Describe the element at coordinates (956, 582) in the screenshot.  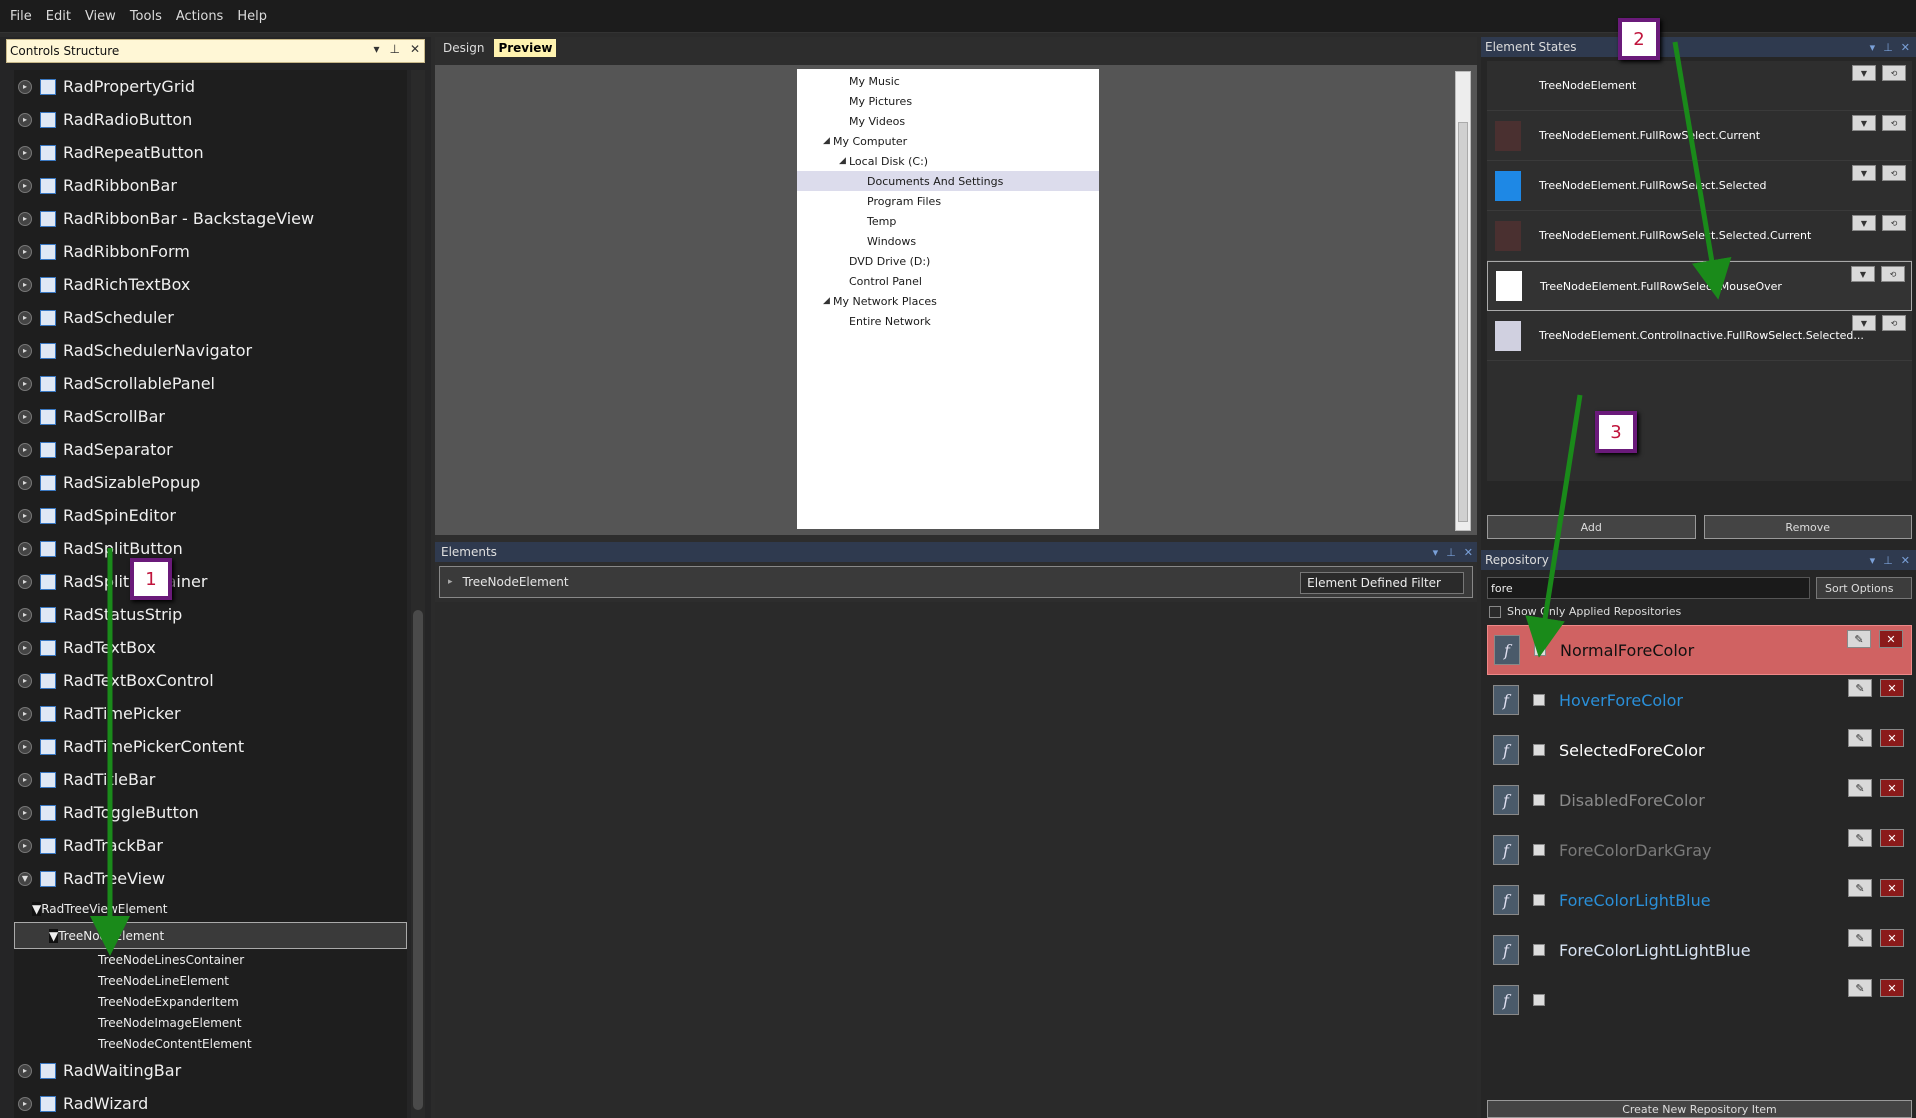
I see `elements-row: ▸ TreeNodeElement Element Defined Filter` at that location.